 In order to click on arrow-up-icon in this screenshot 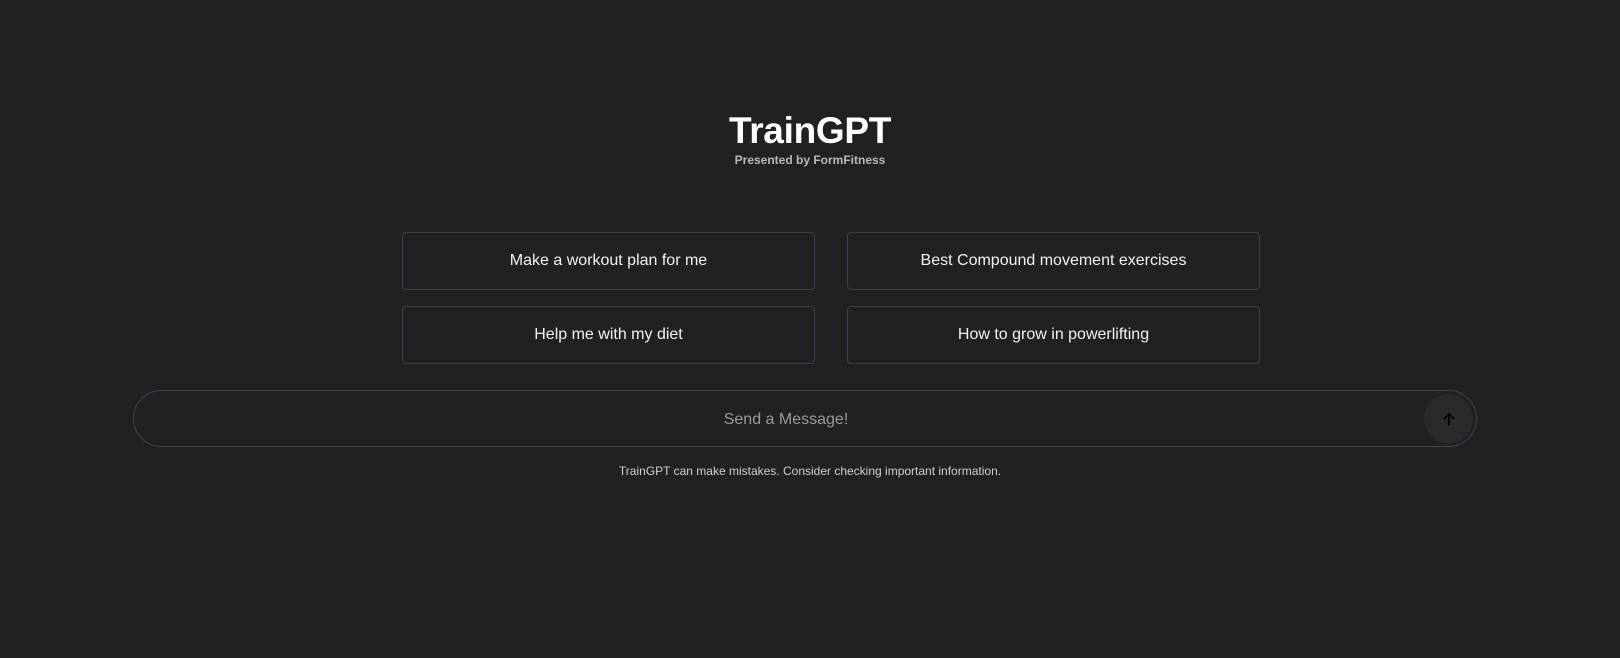, I will do `click(1448, 418)`.